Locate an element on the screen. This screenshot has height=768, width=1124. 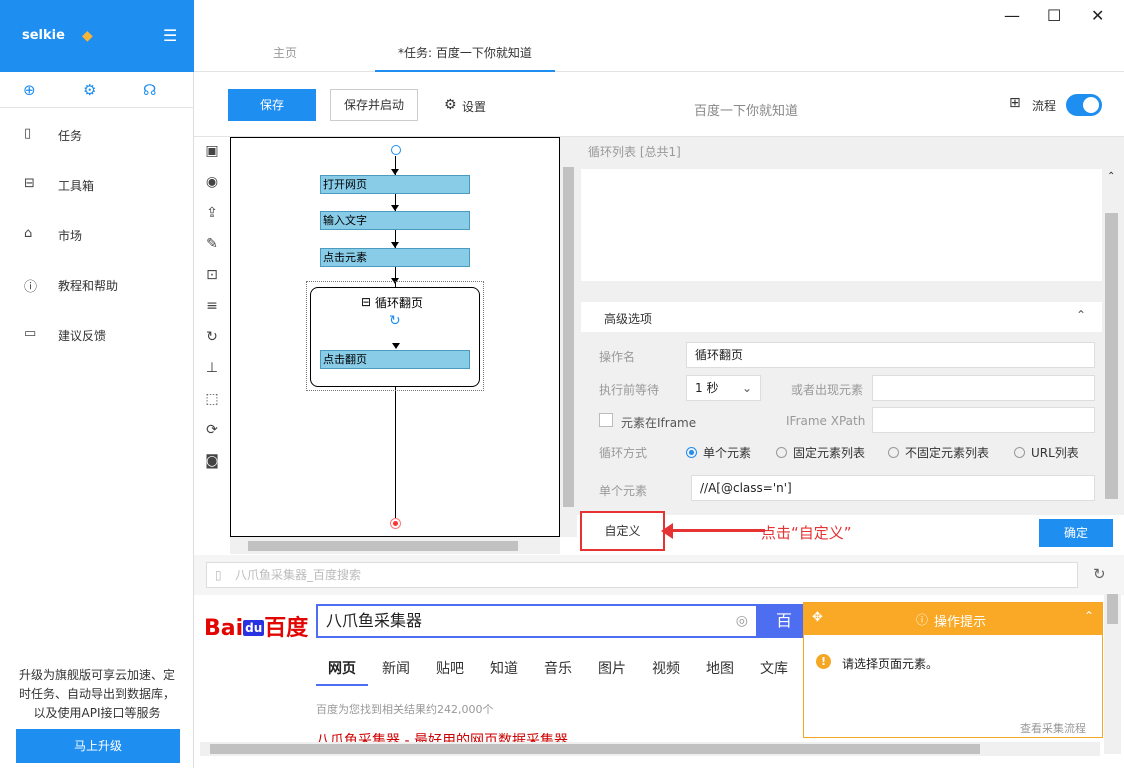
confirm-button: 确定 is located at coordinates (1076, 533).